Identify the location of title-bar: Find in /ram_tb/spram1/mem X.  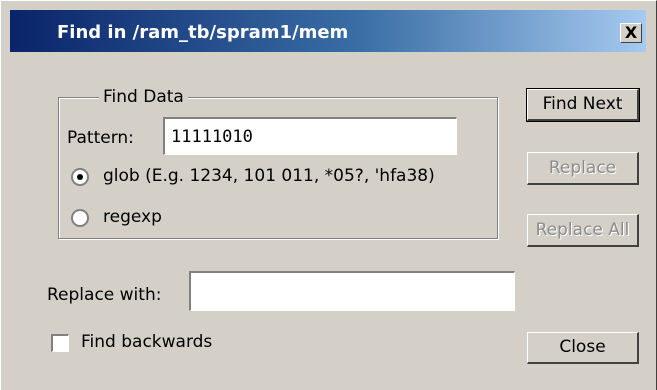
(328, 31).